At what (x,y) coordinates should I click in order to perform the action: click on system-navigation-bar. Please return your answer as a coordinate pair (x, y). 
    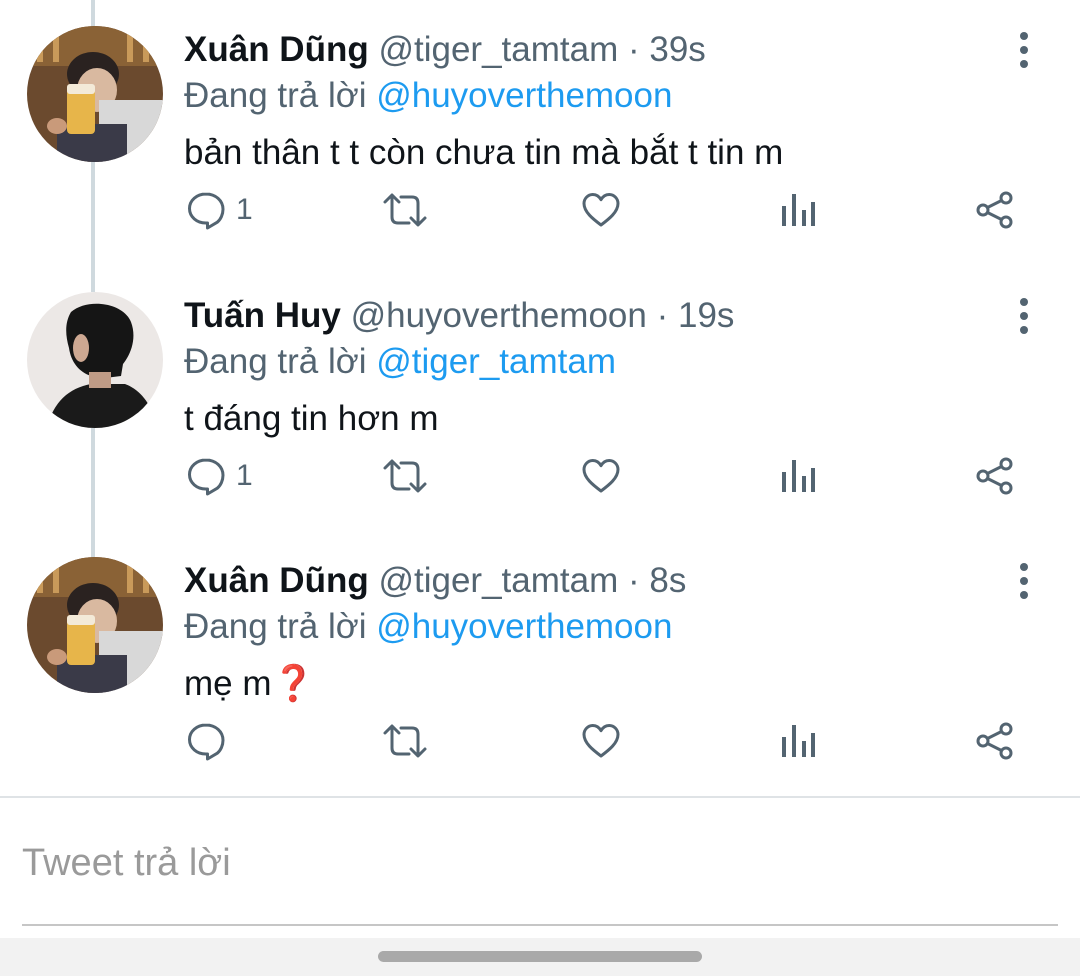
    Looking at the image, I should click on (540, 957).